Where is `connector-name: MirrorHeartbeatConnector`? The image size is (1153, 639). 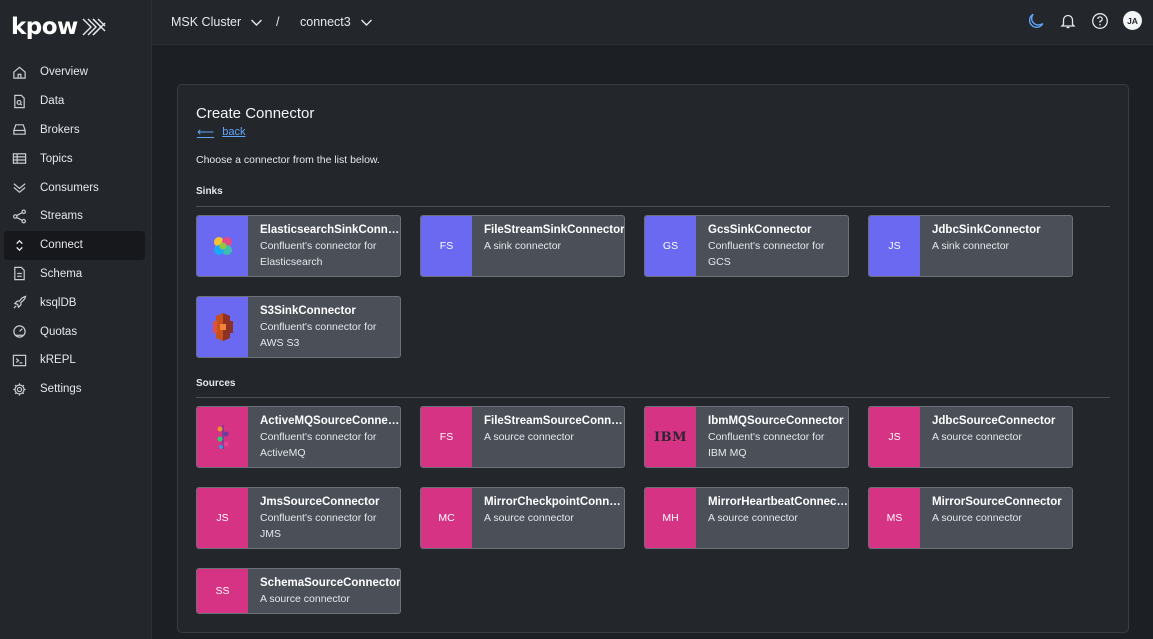
connector-name: MirrorHeartbeatConnector is located at coordinates (778, 502).